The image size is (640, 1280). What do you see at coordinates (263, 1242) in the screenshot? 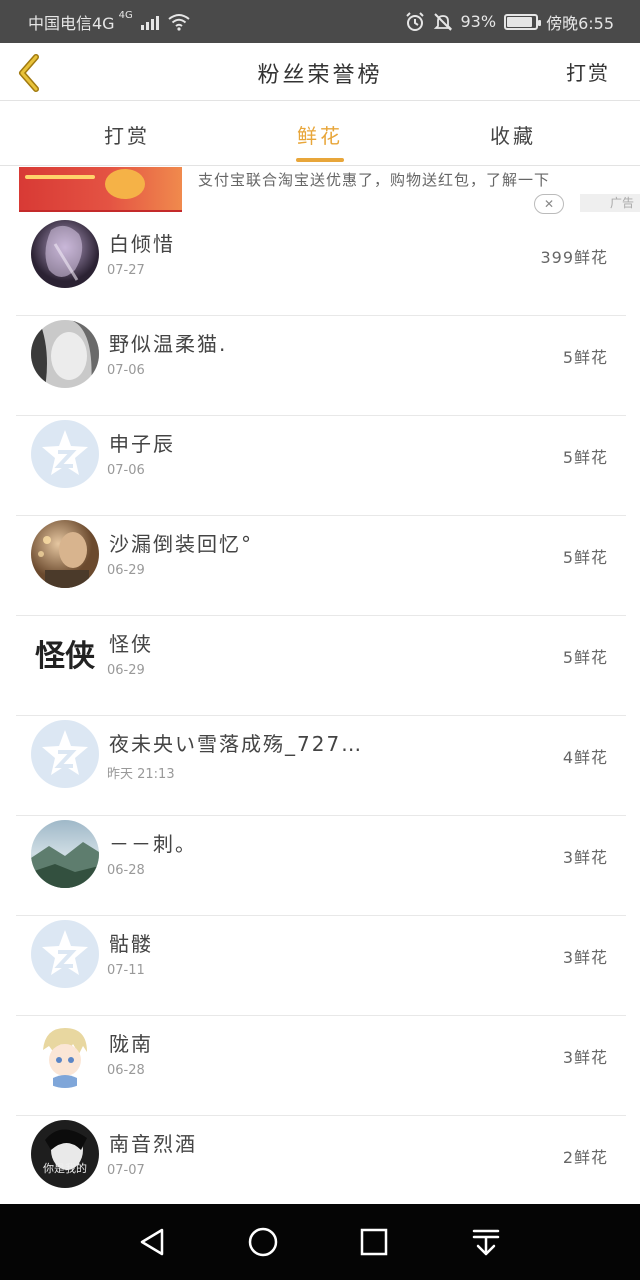
I see `home-circle-icon` at bounding box center [263, 1242].